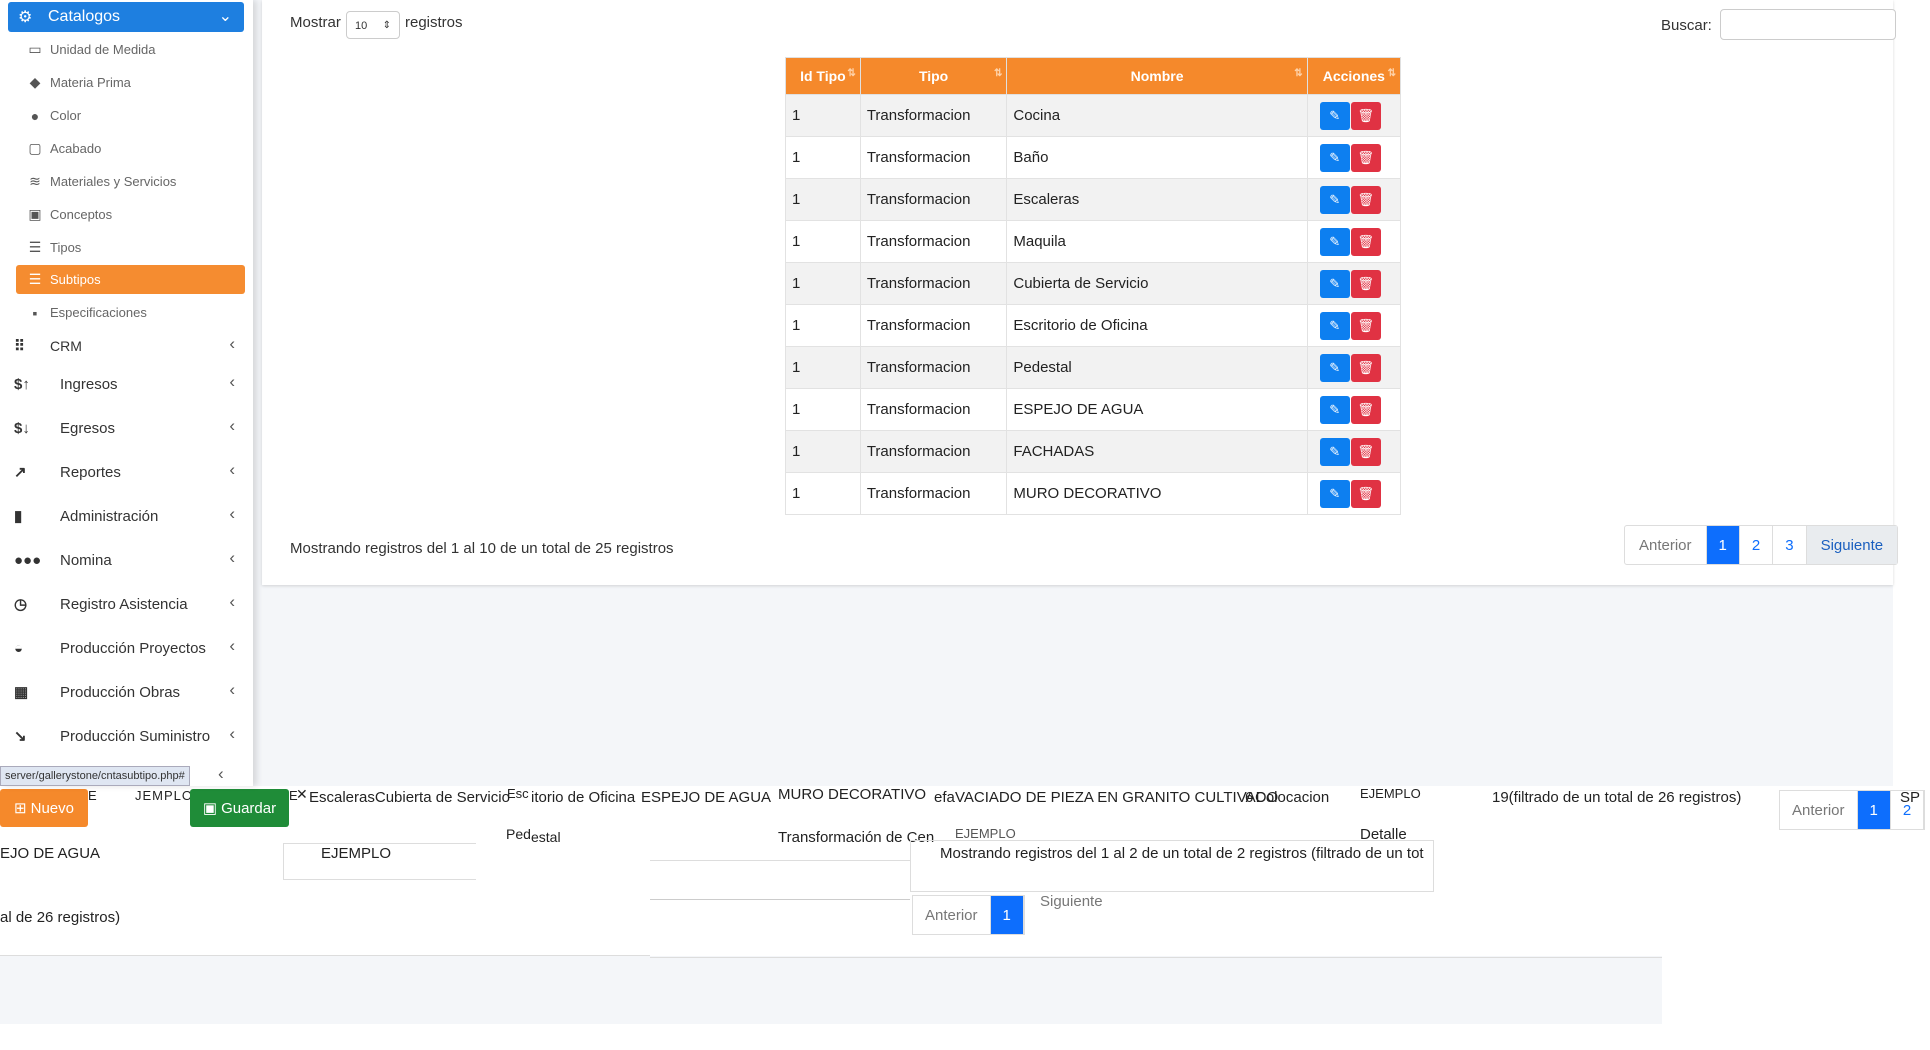  Describe the element at coordinates (1790, 545) in the screenshot. I see `pagination-page-3: 3` at that location.